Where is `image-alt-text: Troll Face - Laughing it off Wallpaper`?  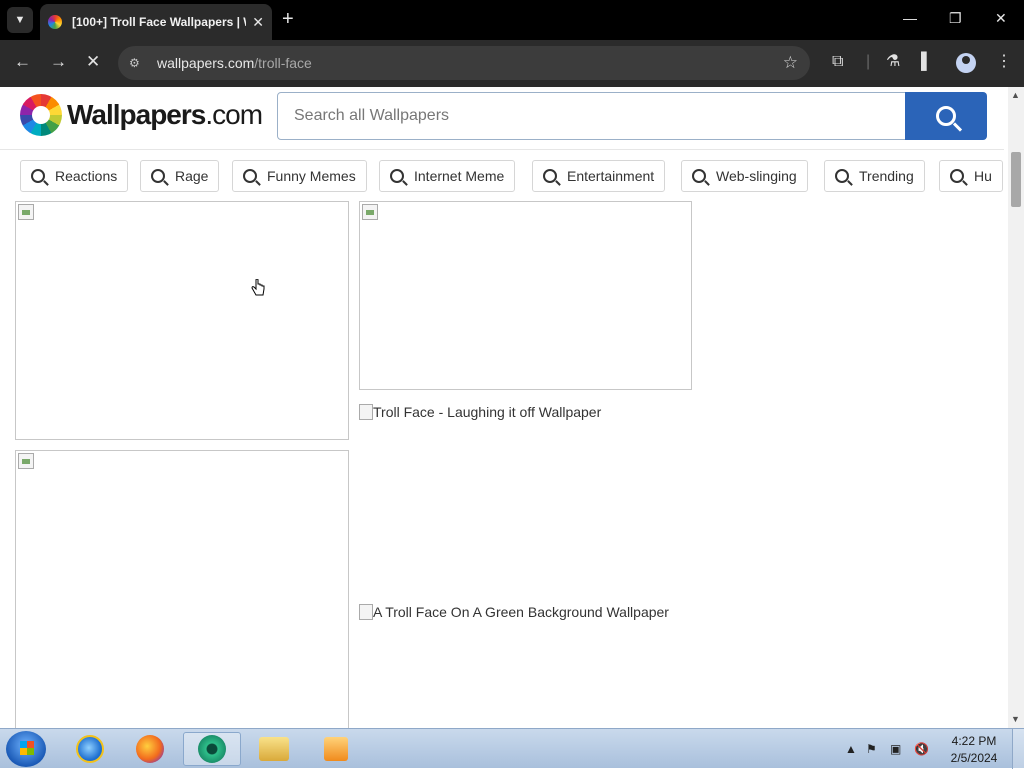
image-alt-text: Troll Face - Laughing it off Wallpaper is located at coordinates (487, 412).